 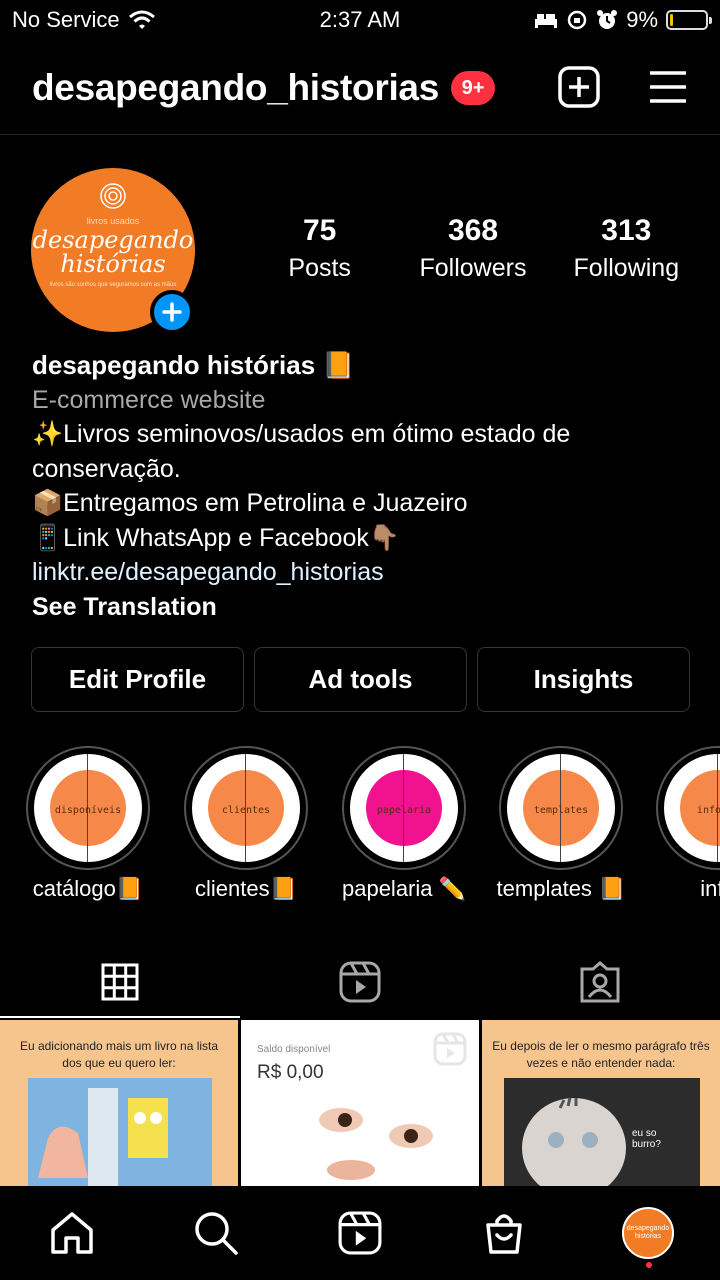 What do you see at coordinates (642, 19) in the screenshot?
I see `battery-percent: 9%` at bounding box center [642, 19].